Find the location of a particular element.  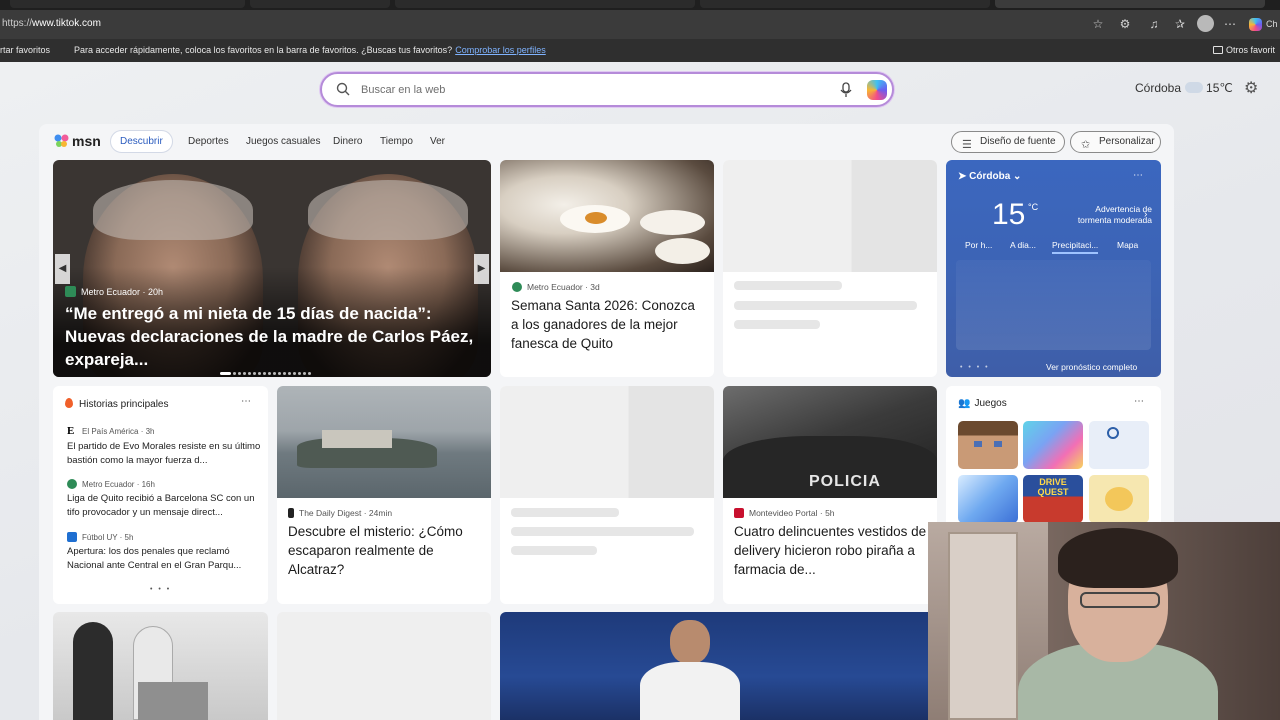

tab-tiempo: Tiempo is located at coordinates (396, 141).